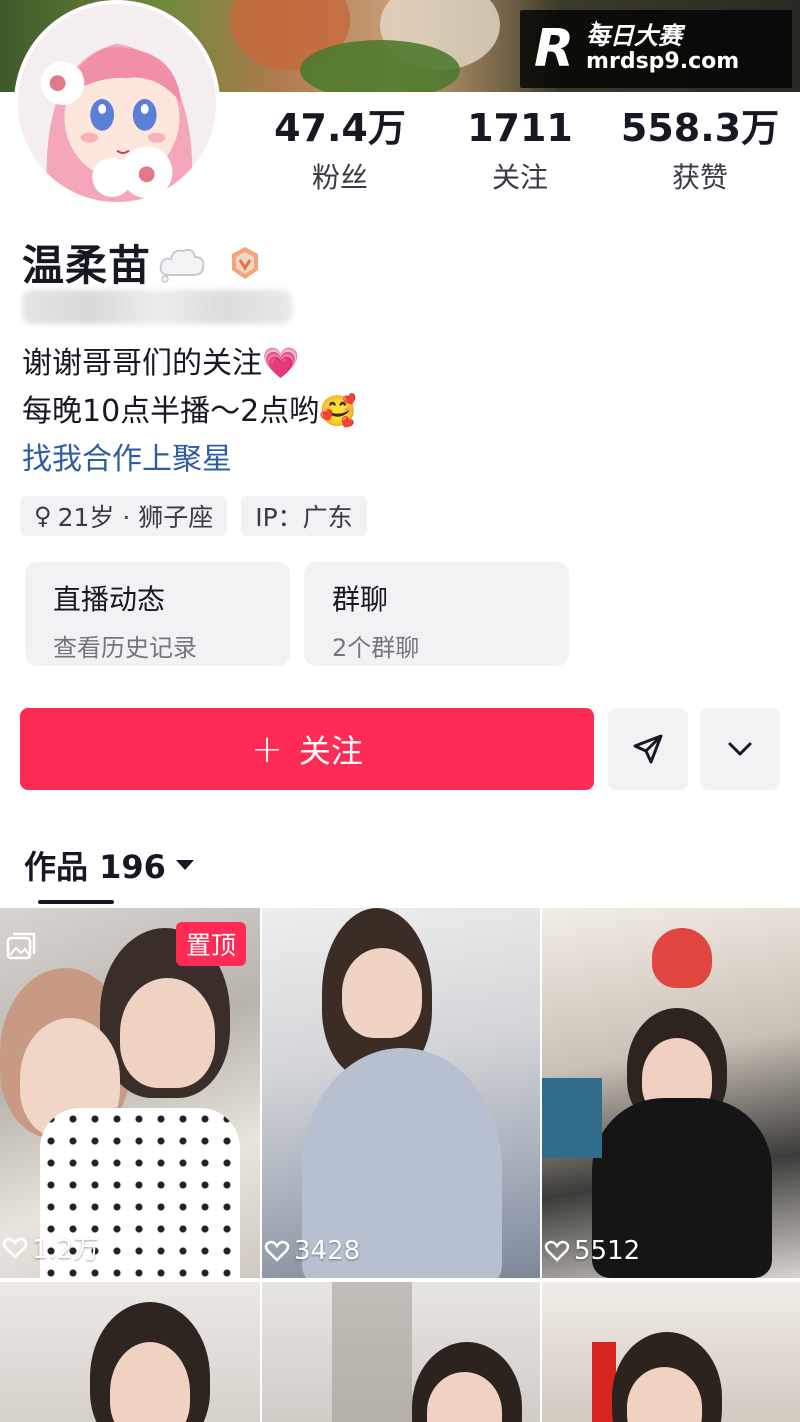  I want to click on watermark-url: mrdsp9.com, so click(663, 61).